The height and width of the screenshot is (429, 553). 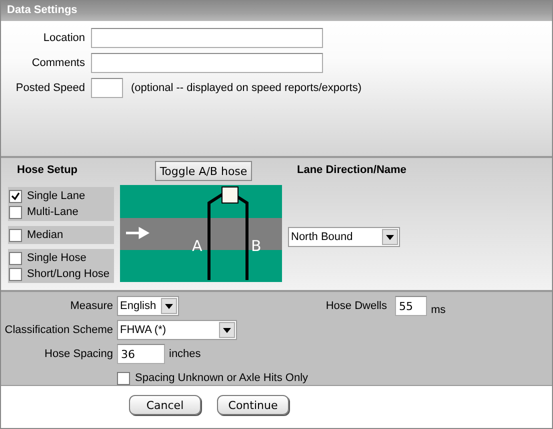 I want to click on section-heading: Hose Setup, so click(x=47, y=170).